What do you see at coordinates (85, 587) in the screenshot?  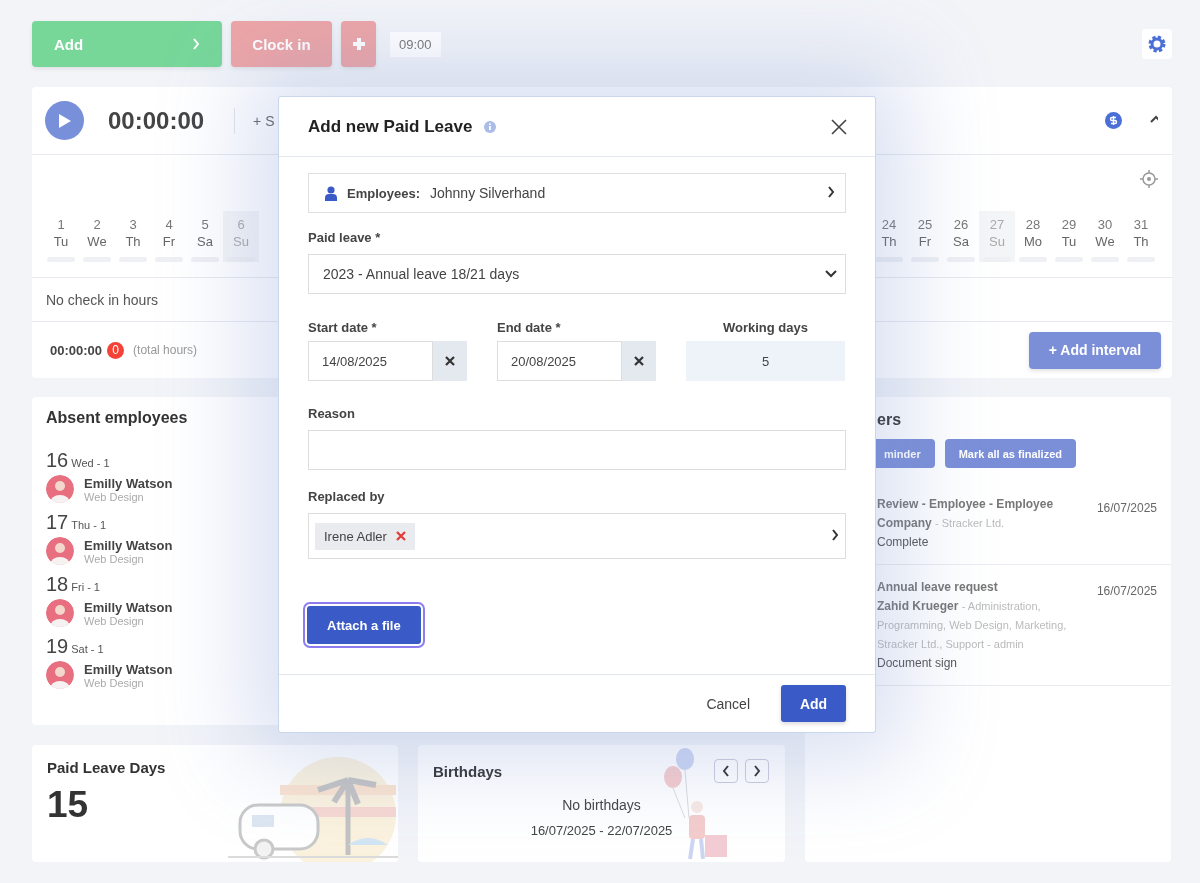 I see `weekday-label: Fri - 1` at bounding box center [85, 587].